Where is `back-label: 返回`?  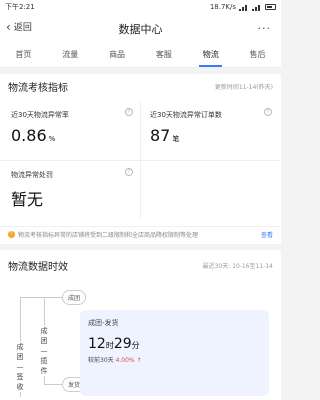
back-label: 返回 is located at coordinates (22, 28).